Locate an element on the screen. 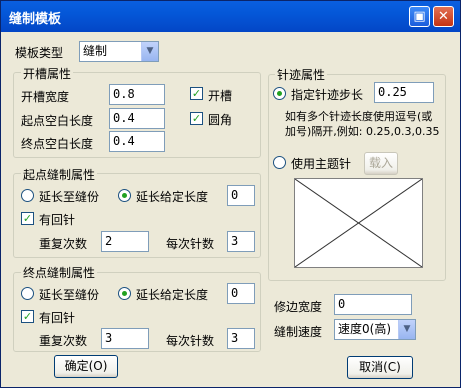  theme-needle-radio is located at coordinates (279, 162).